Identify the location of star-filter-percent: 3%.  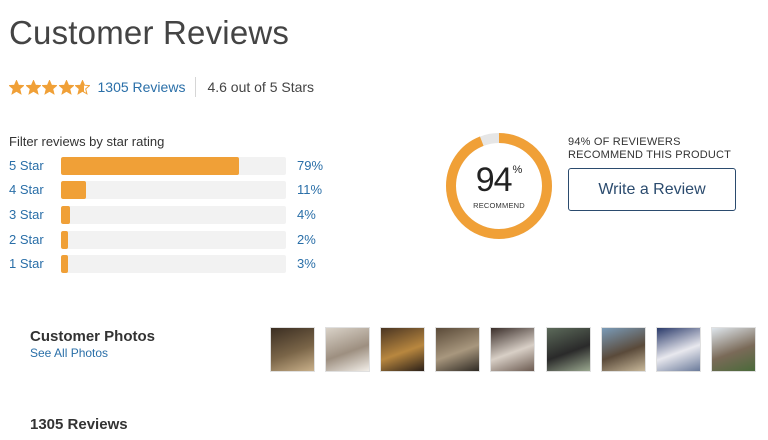
(306, 263).